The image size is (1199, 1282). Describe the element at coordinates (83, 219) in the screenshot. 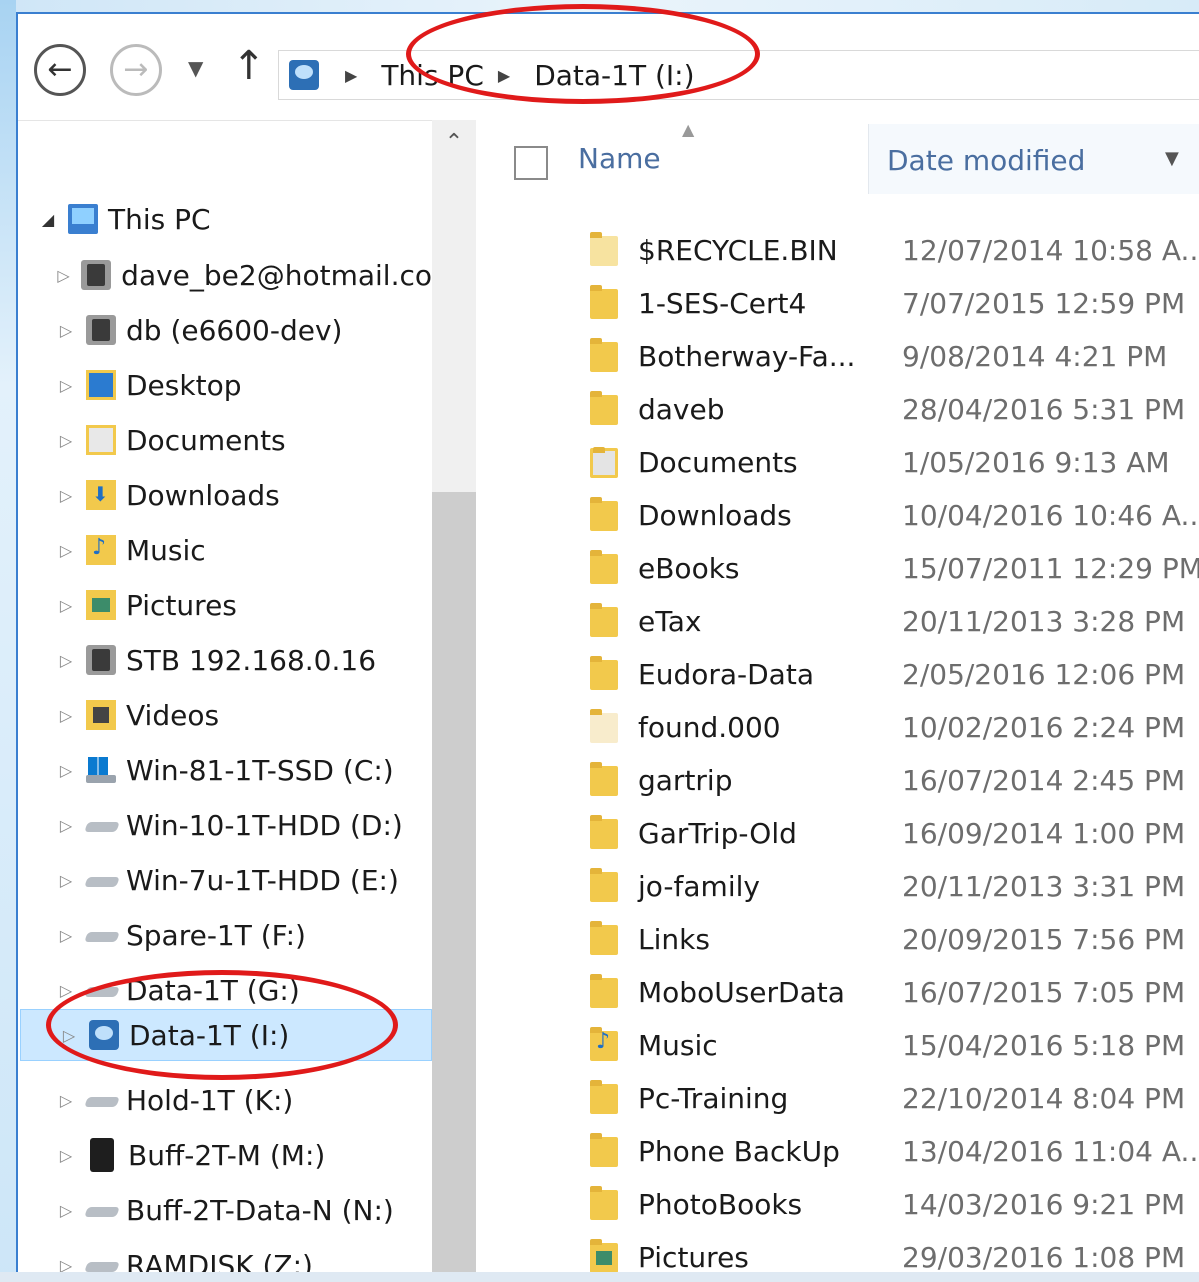

I see `computer-icon` at that location.